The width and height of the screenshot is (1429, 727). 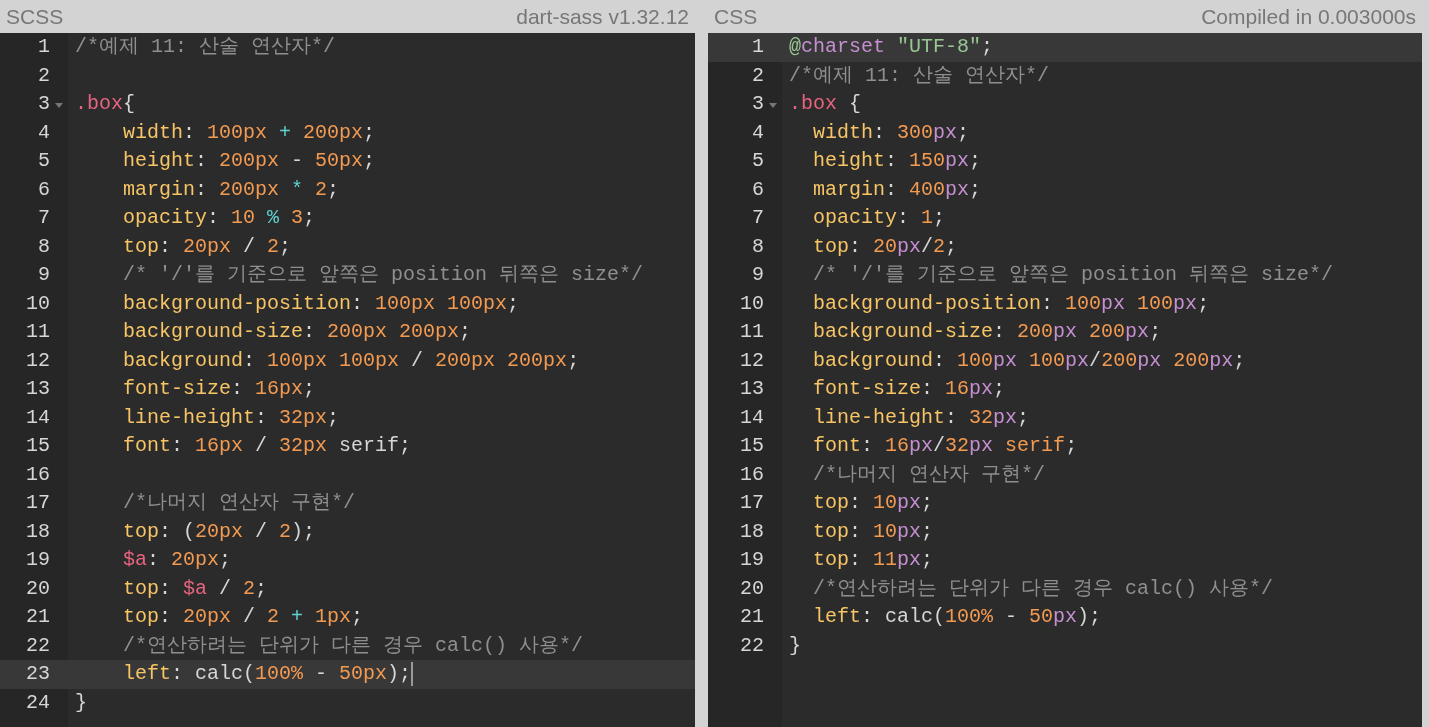 I want to click on code-line: margin: 200px * 2;, so click(x=231, y=189).